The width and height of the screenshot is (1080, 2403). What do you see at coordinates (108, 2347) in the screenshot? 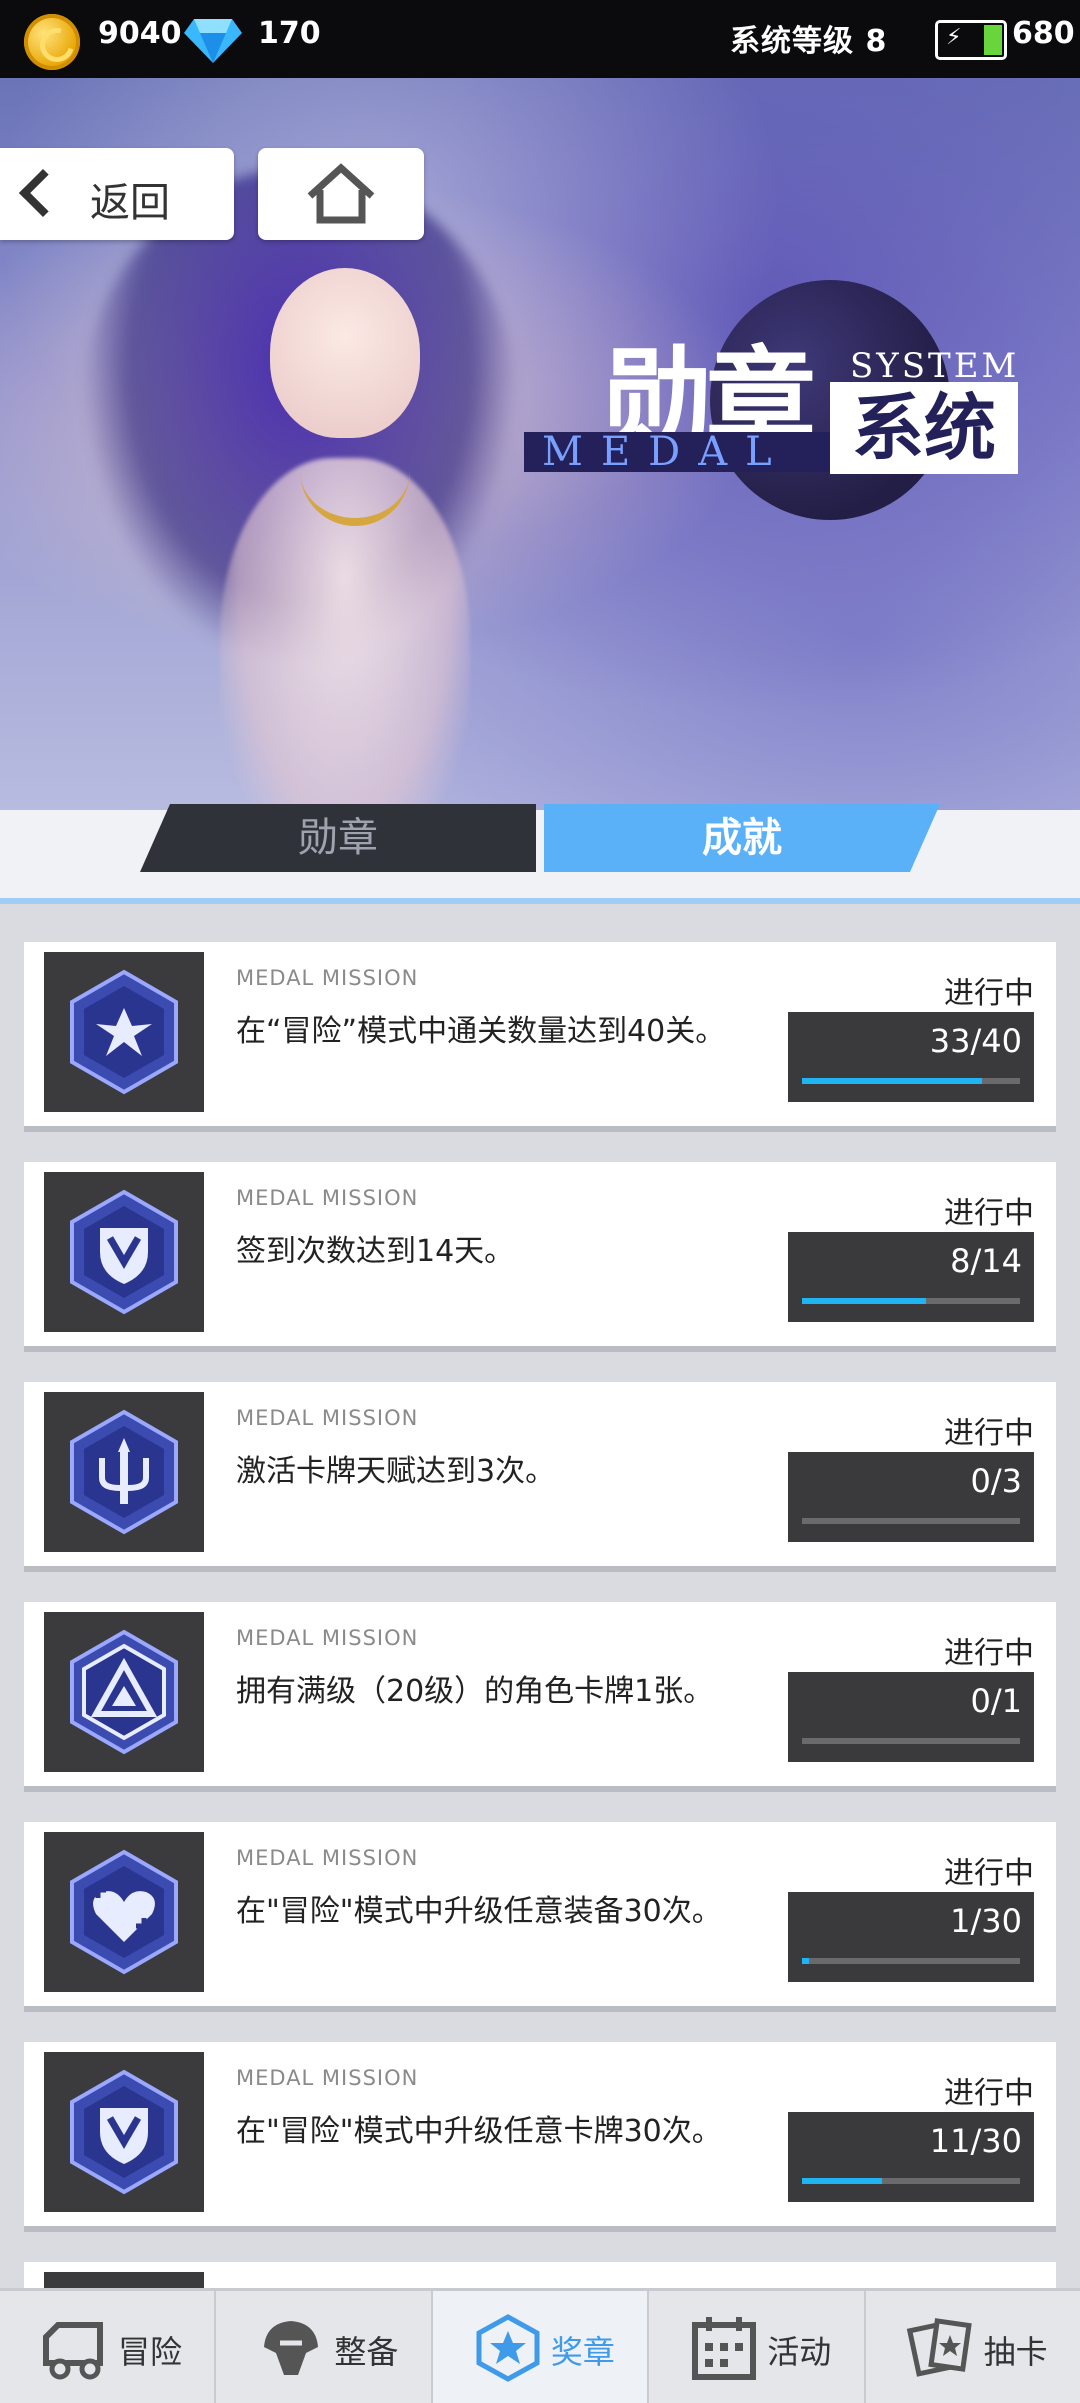
I see `nav-adventure: 冒险` at bounding box center [108, 2347].